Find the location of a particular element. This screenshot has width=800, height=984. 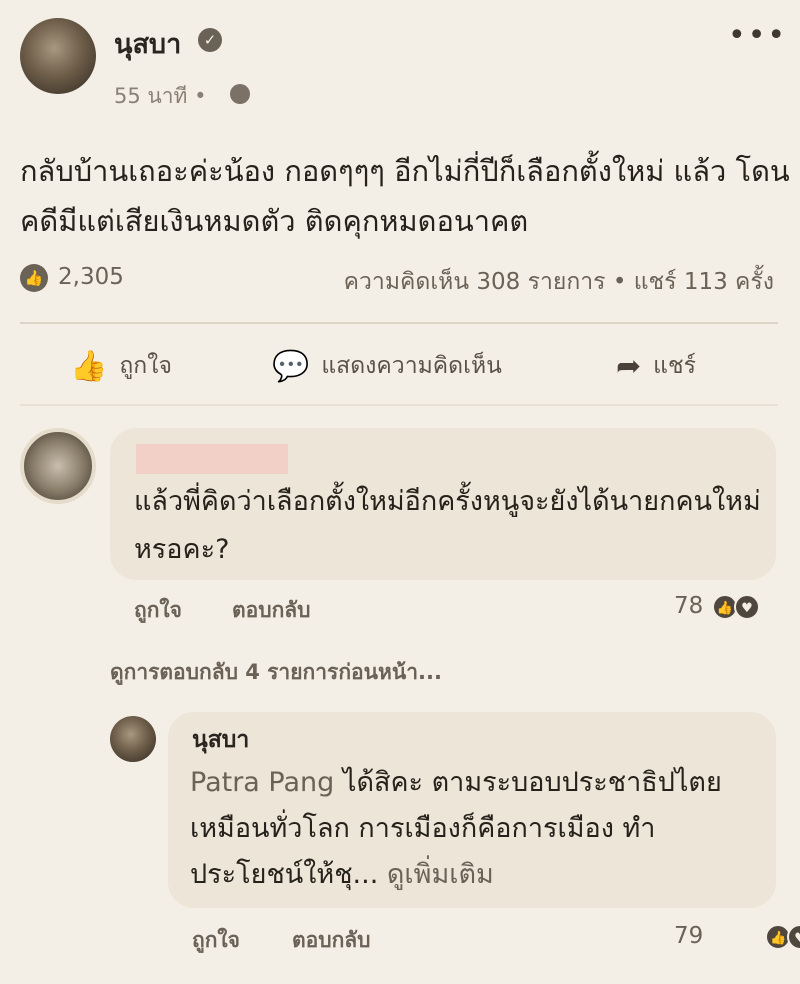

comment-button-label: แสดงความคิดเห็น is located at coordinates (411, 366).